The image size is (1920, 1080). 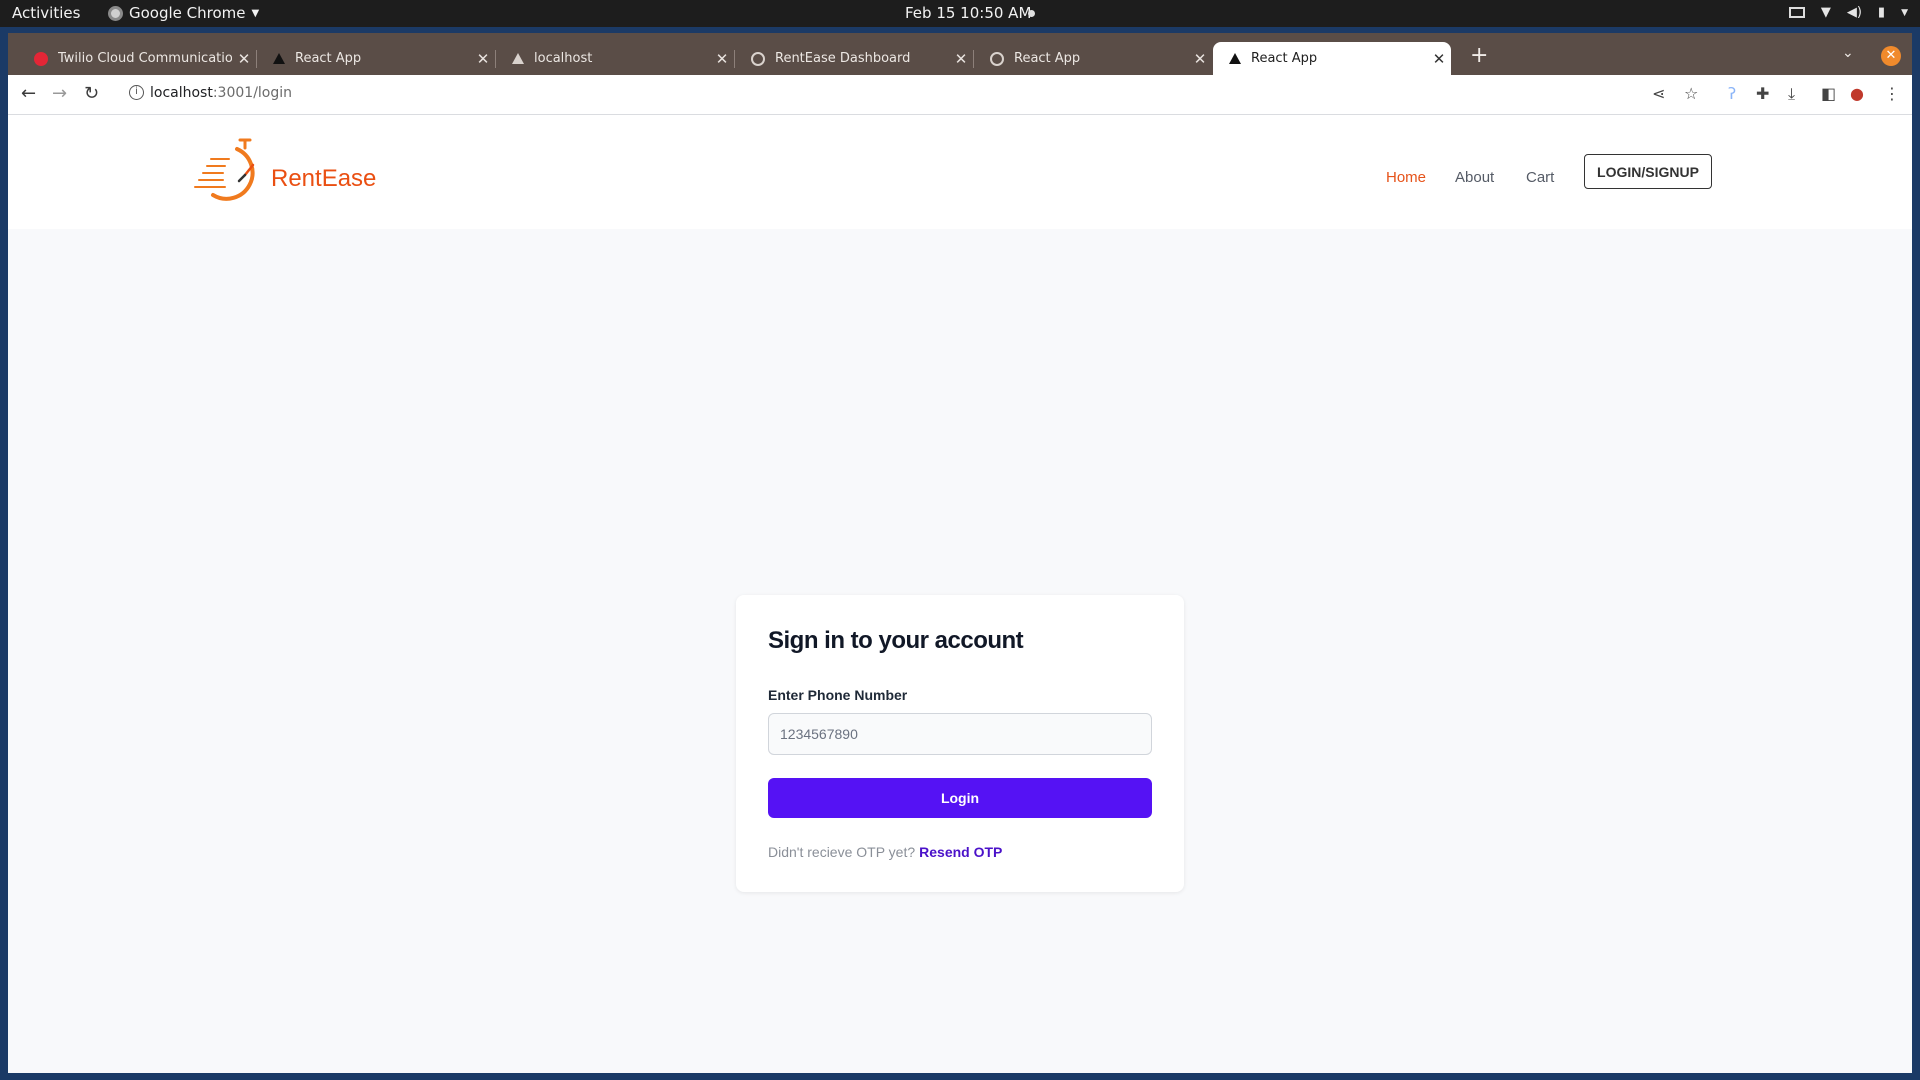 I want to click on volume-icon: ◀), so click(x=1854, y=12).